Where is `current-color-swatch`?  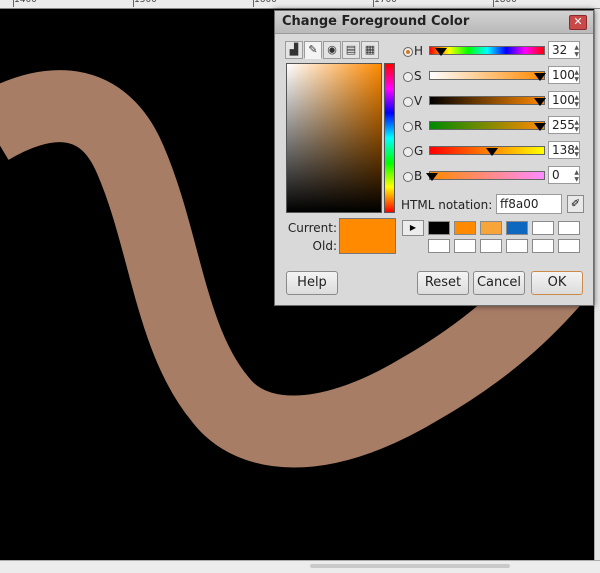 current-color-swatch is located at coordinates (367, 236).